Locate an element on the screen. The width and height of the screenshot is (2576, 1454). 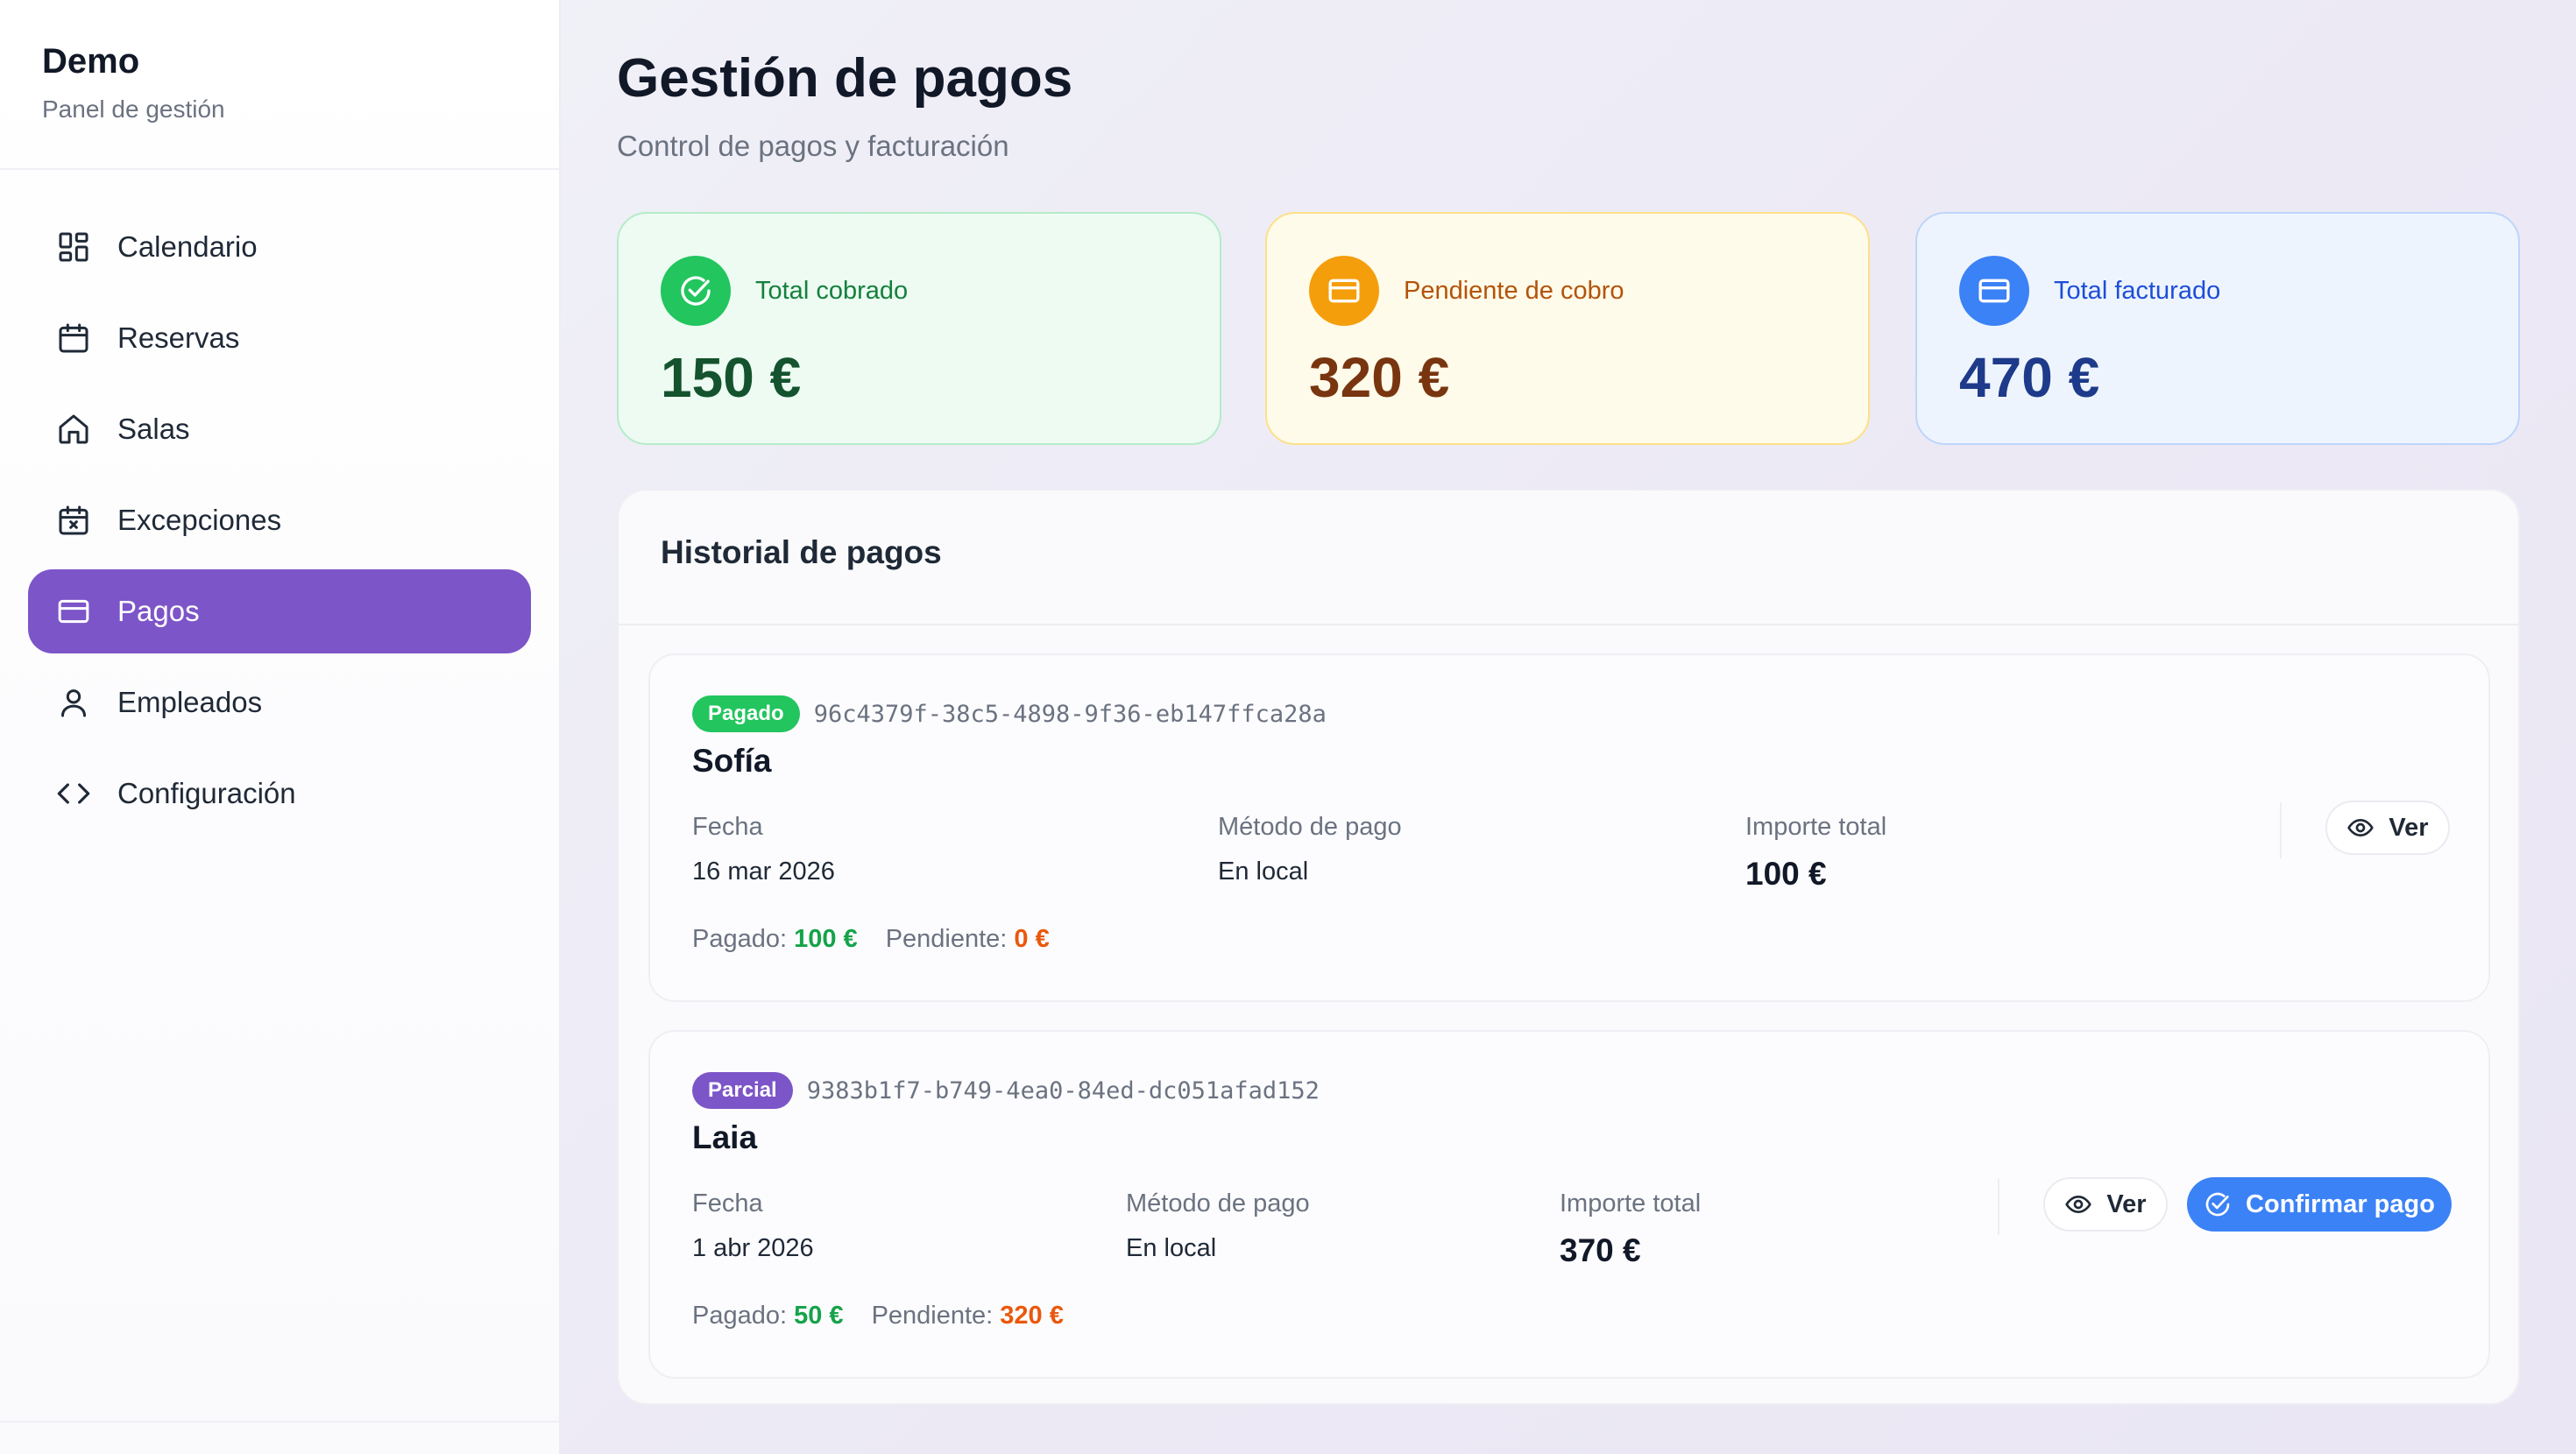
stat-card-pending: Pendiente de cobro 320 € is located at coordinates (1567, 328).